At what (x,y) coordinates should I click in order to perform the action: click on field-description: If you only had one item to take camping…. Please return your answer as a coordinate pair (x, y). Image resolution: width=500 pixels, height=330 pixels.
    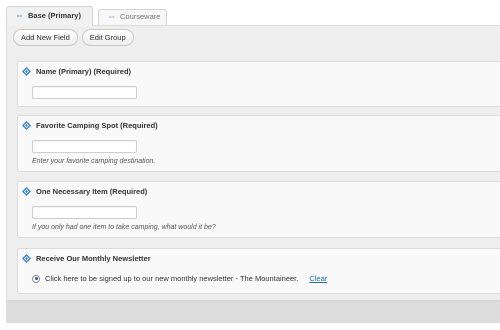
    Looking at the image, I should click on (124, 227).